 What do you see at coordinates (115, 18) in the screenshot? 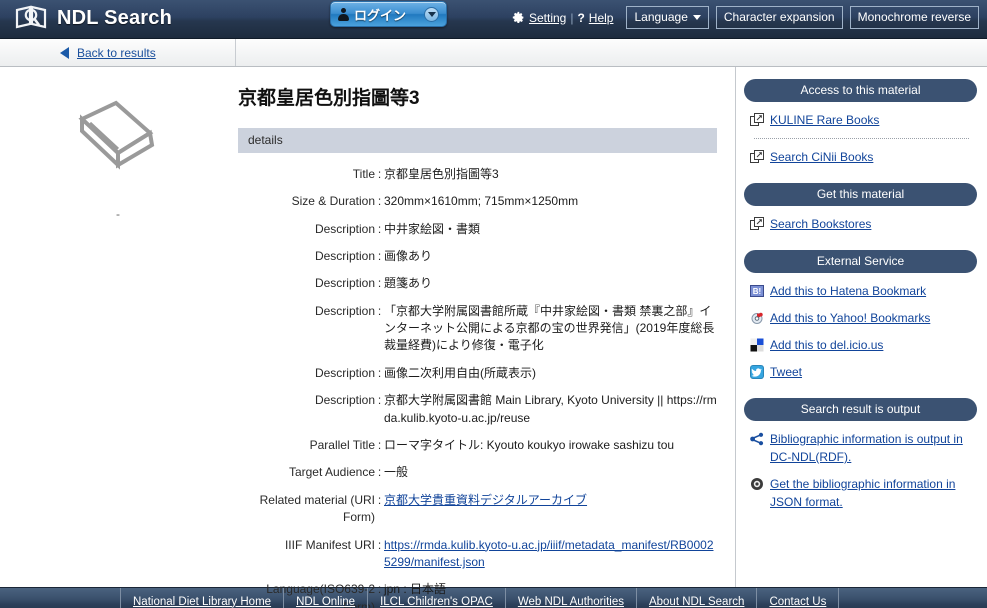
I see `brand-title: NDL Search` at bounding box center [115, 18].